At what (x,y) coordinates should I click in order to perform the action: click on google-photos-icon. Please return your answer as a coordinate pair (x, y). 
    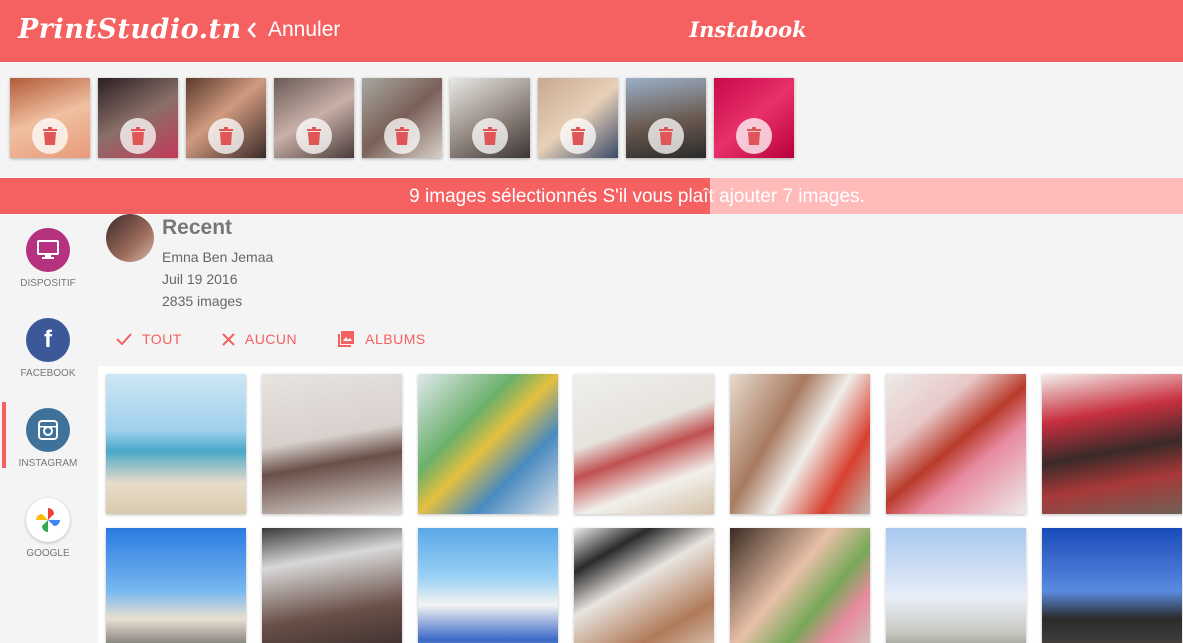
    Looking at the image, I should click on (48, 520).